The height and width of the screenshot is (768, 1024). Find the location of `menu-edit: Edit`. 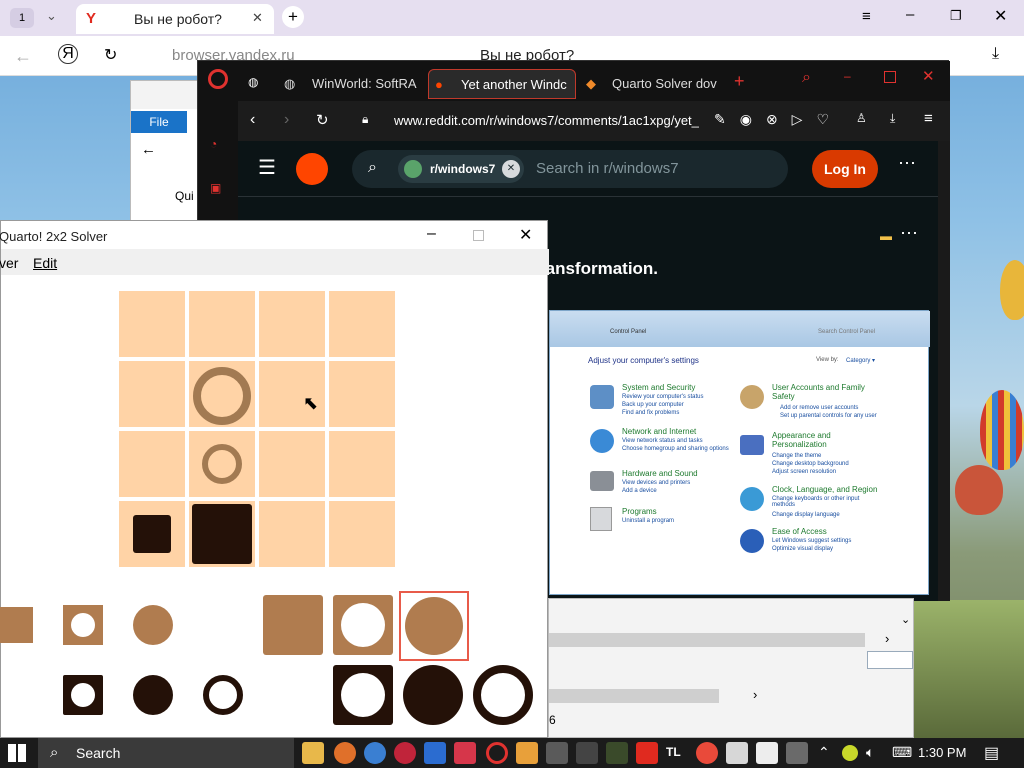

menu-edit: Edit is located at coordinates (45, 263).